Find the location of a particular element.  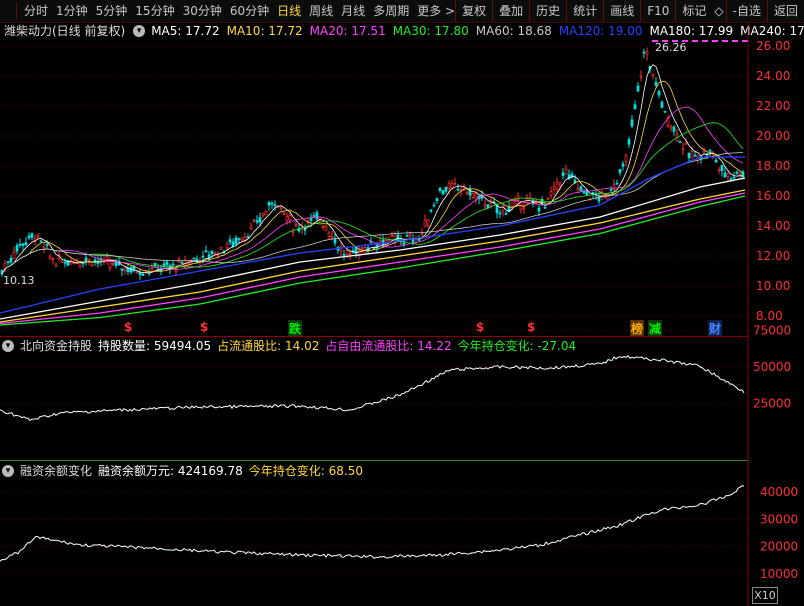

event-marker-1: $ is located at coordinates (204, 327).